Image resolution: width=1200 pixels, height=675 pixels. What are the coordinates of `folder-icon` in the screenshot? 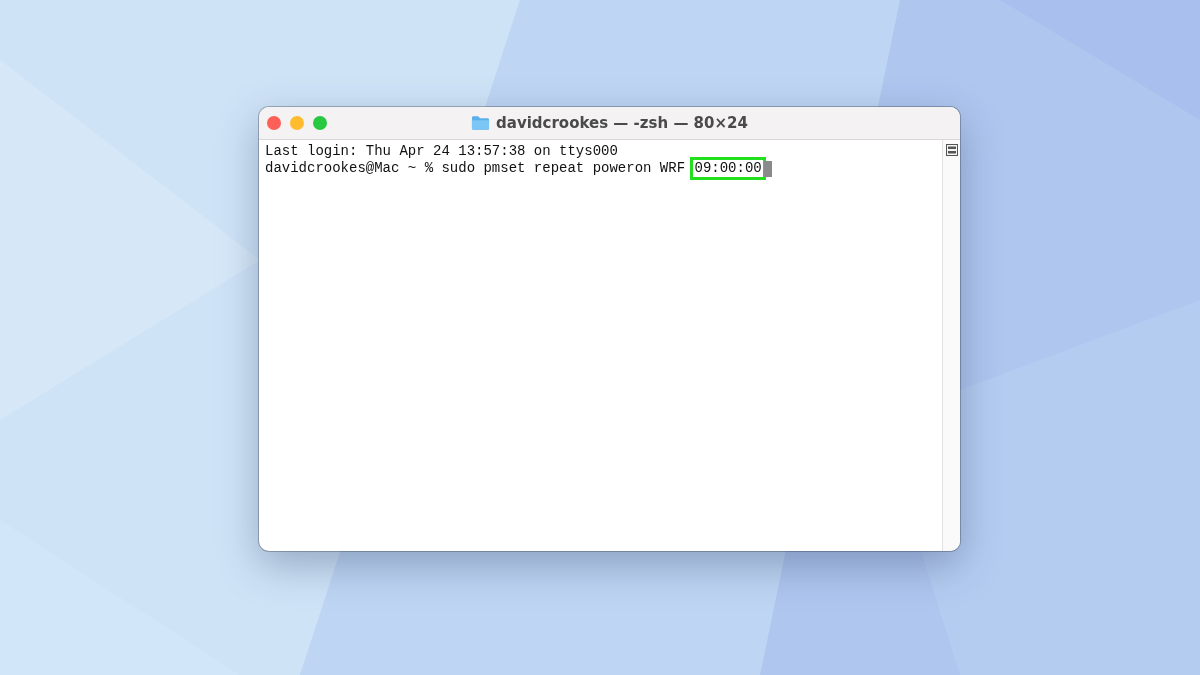 It's located at (481, 123).